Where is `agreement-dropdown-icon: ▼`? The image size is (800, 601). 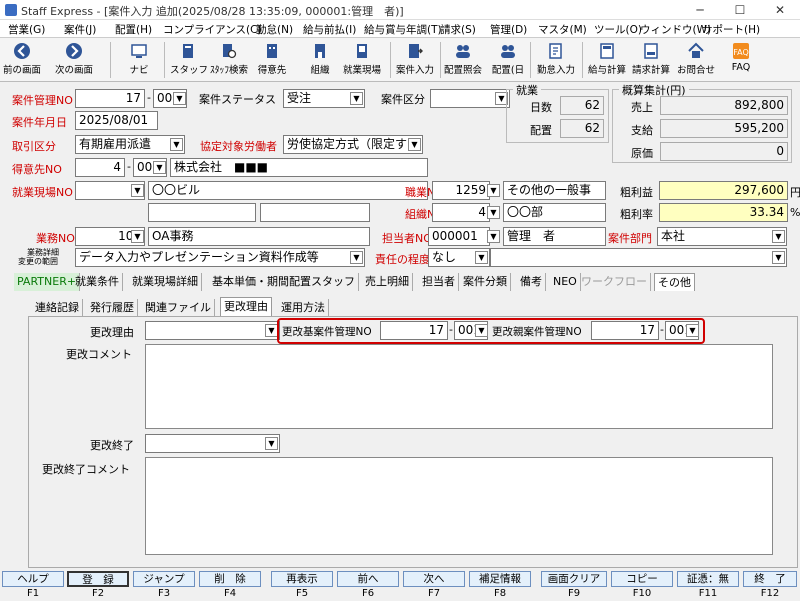
agreement-dropdown-icon: ▼ is located at coordinates (414, 144).